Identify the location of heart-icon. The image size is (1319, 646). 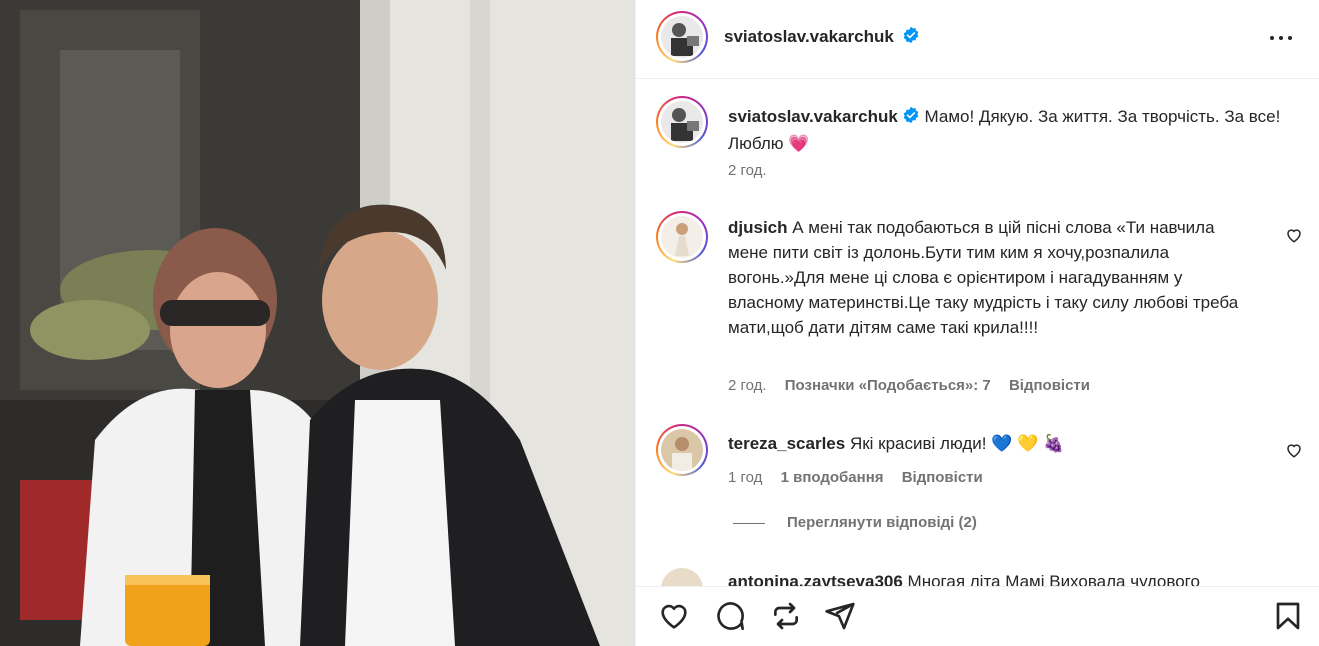
(674, 616).